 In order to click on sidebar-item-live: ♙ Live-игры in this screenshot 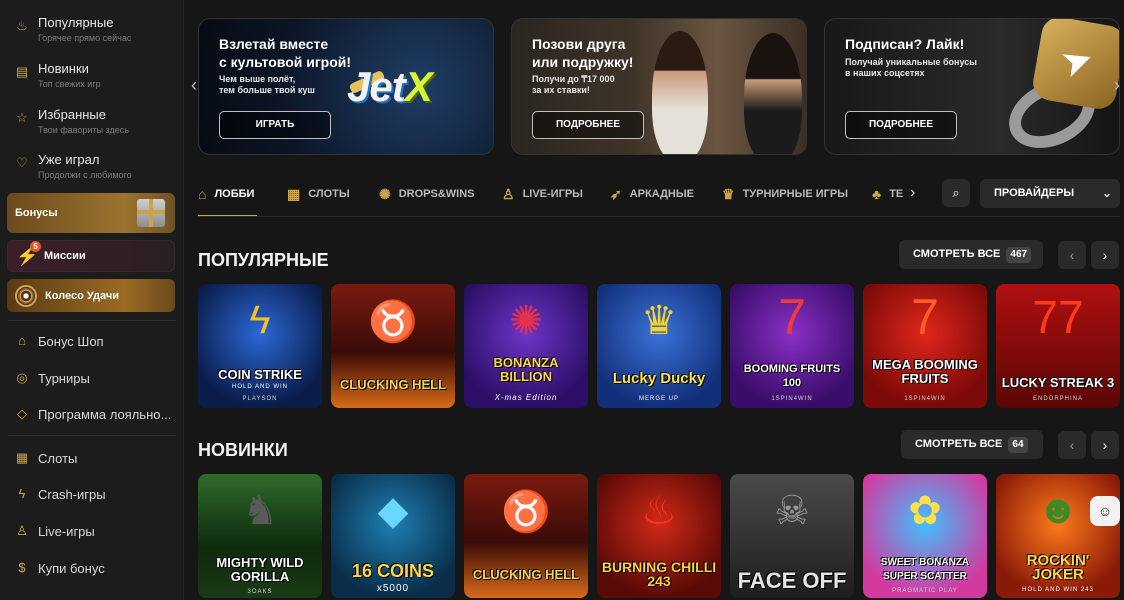, I will do `click(92, 531)`.